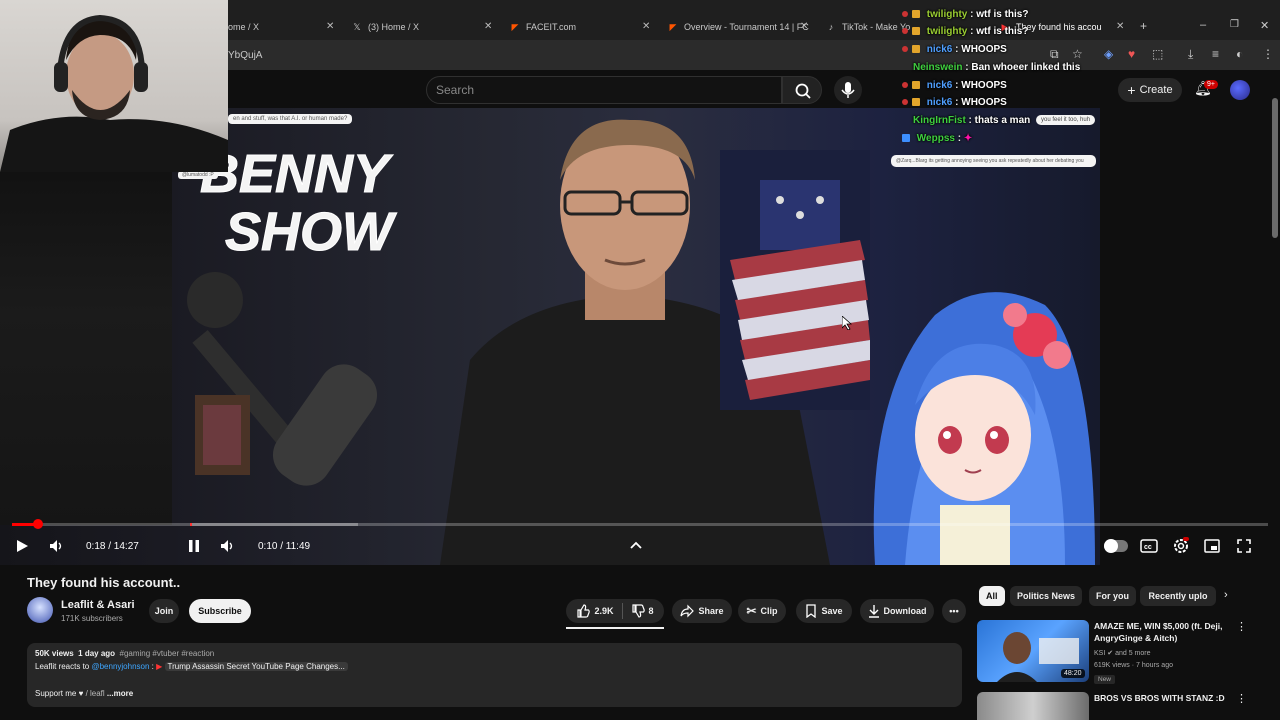 This screenshot has height=720, width=1280. I want to click on page-scrollbar, so click(1275, 168).